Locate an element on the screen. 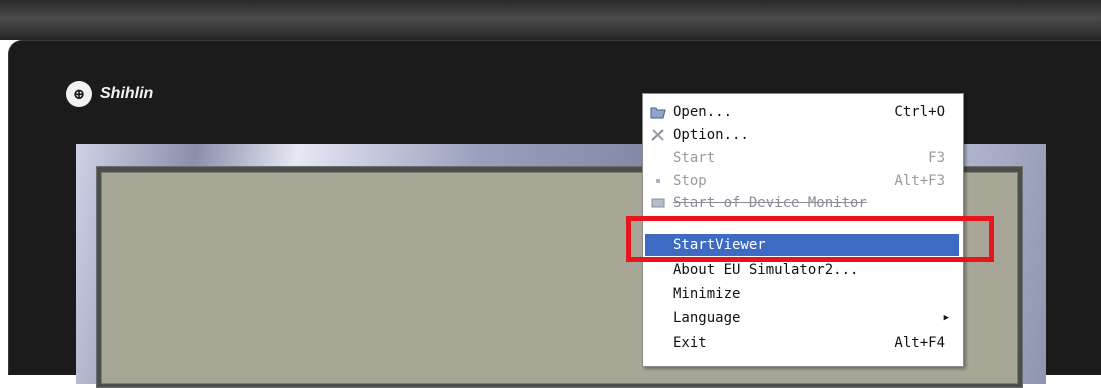  menu-label: Start of Device Monitor is located at coordinates (770, 203).